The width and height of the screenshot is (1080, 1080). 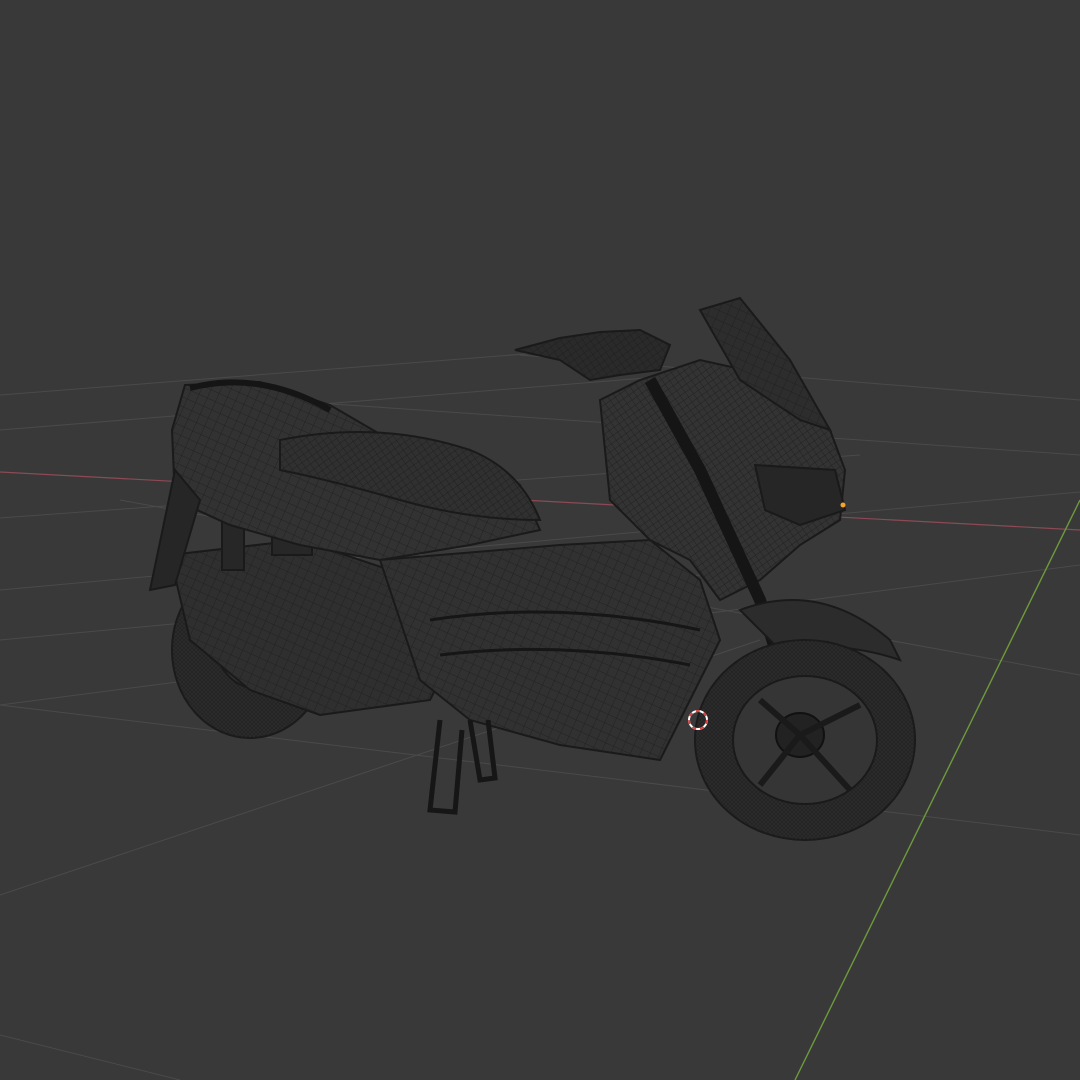 I want to click on object-origin-dot, so click(x=843, y=505).